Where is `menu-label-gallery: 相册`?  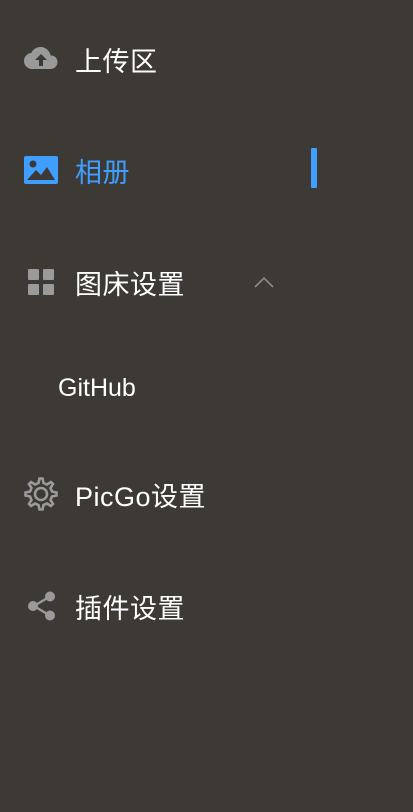 menu-label-gallery: 相册 is located at coordinates (102, 173).